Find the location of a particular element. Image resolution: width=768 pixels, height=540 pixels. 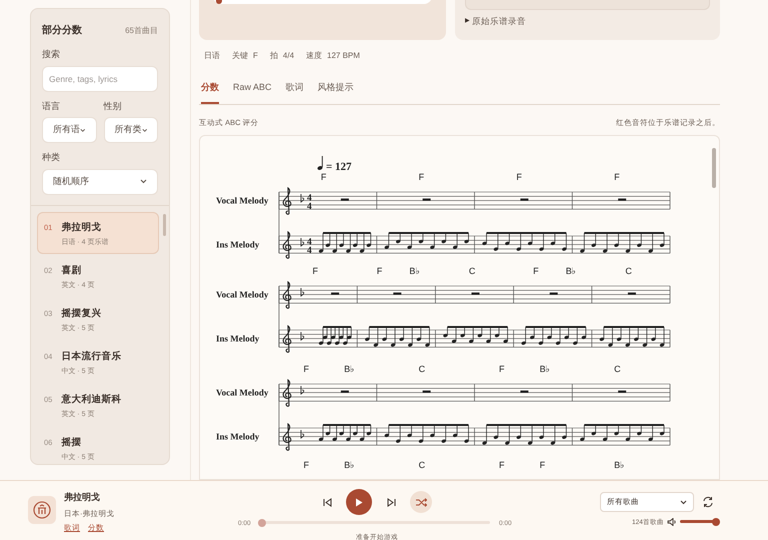

song-title: 日本流行音乐 is located at coordinates (91, 357).